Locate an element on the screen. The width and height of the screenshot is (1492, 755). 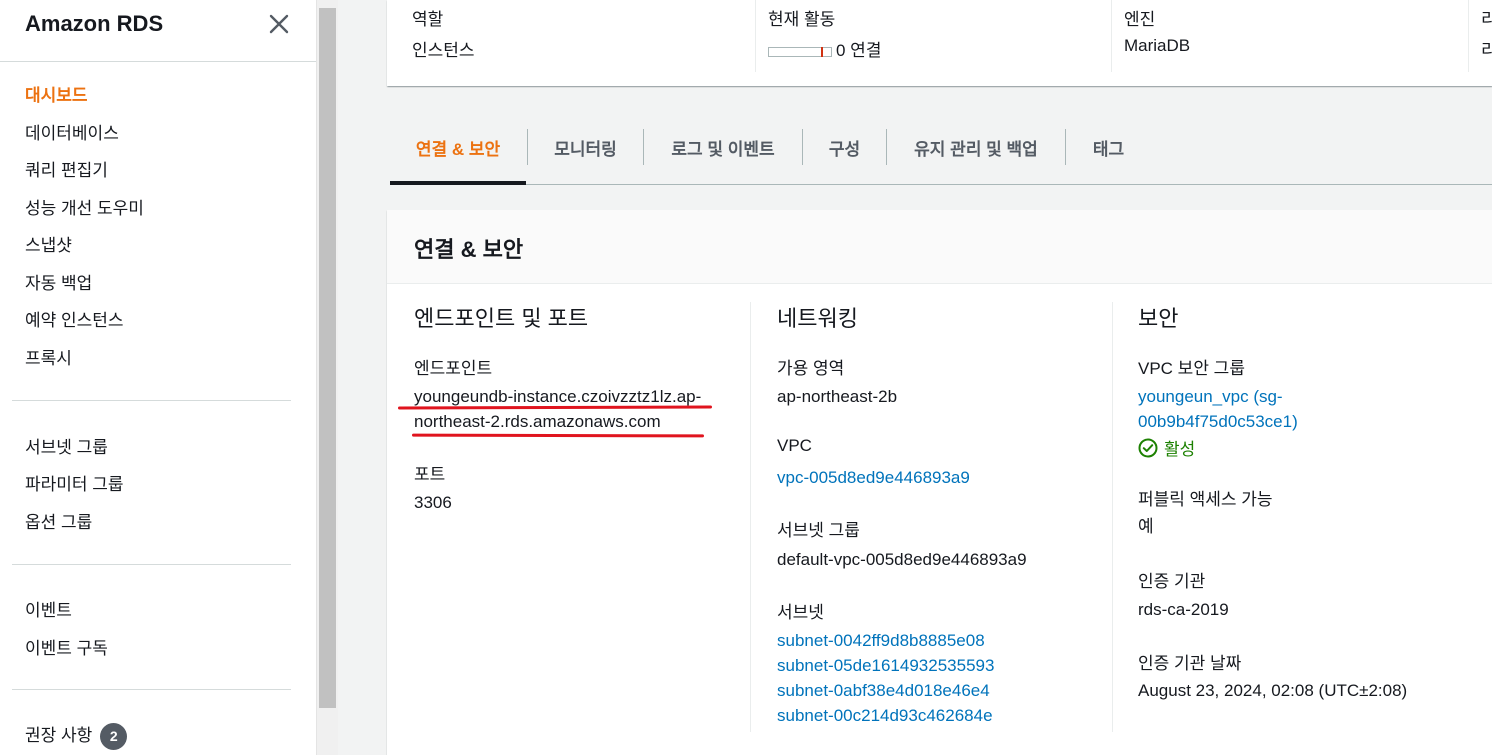
sidebar-item-label: 권장 사항 is located at coordinates (59, 735).